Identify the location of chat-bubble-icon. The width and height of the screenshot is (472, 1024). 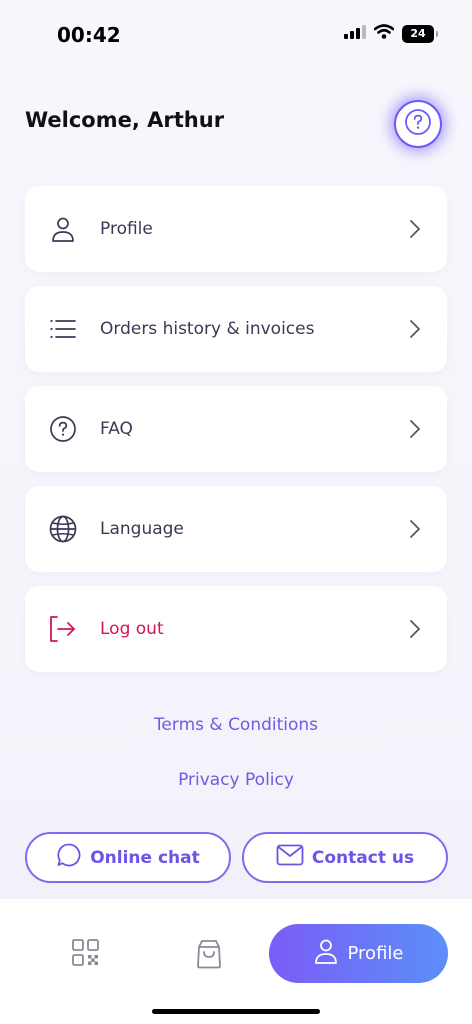
(69, 857).